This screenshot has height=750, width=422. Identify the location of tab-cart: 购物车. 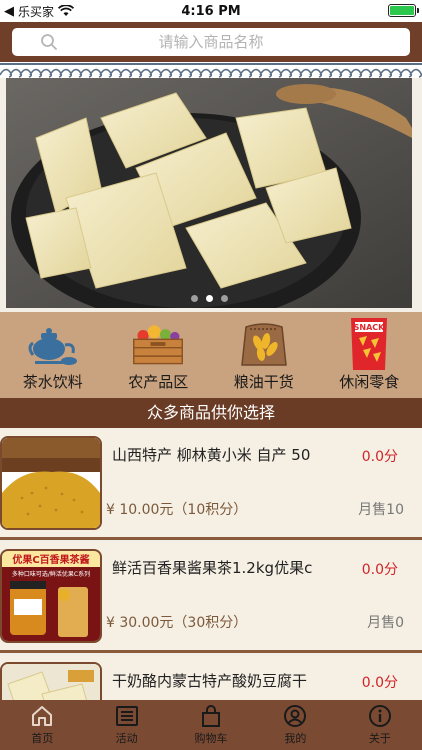
(211, 725).